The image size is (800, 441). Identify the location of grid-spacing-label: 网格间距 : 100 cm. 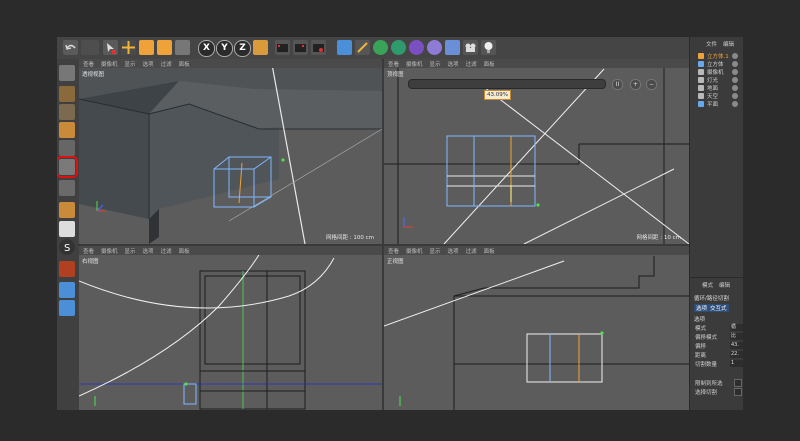
(350, 238).